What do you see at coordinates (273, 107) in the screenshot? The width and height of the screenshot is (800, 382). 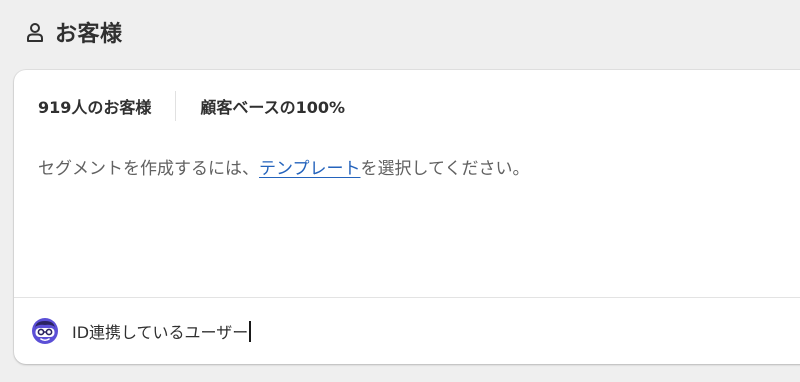 I see `customer-base-percentage: 顧客ベースの100%` at bounding box center [273, 107].